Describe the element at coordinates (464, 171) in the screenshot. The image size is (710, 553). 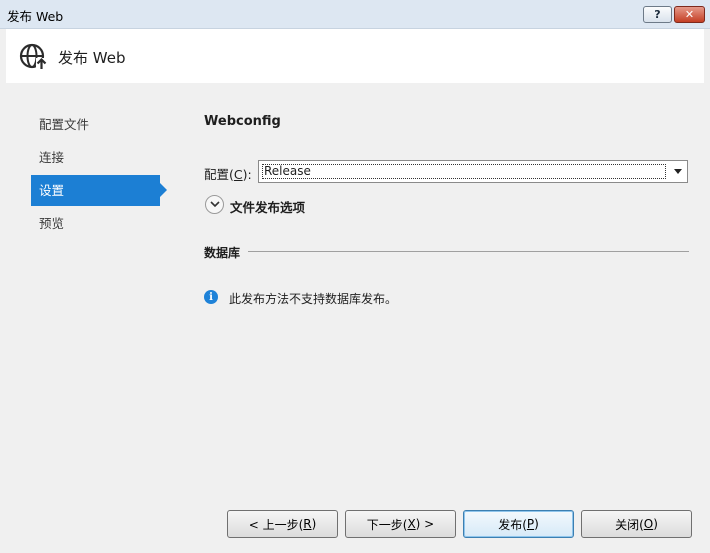
I see `configuration-value: Release` at that location.